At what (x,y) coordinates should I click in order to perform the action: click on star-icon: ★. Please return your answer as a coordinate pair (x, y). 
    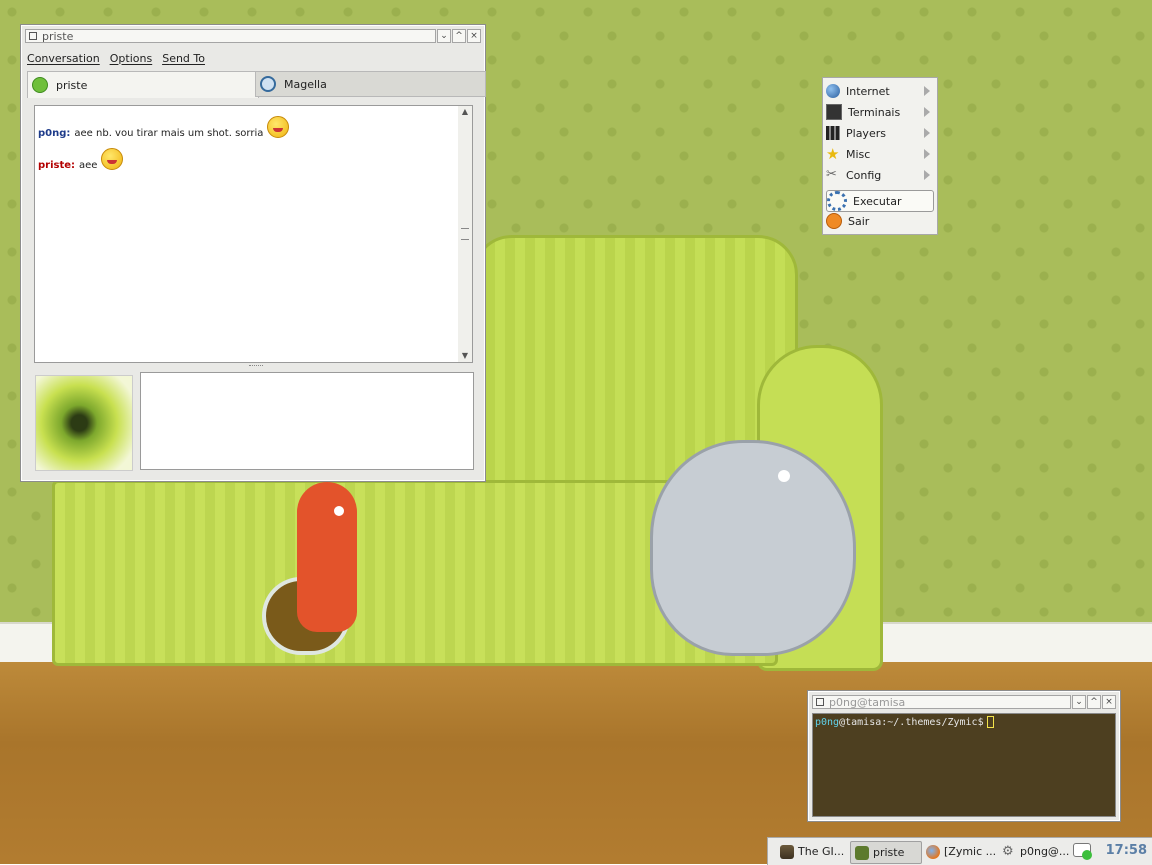
    Looking at the image, I should click on (833, 154).